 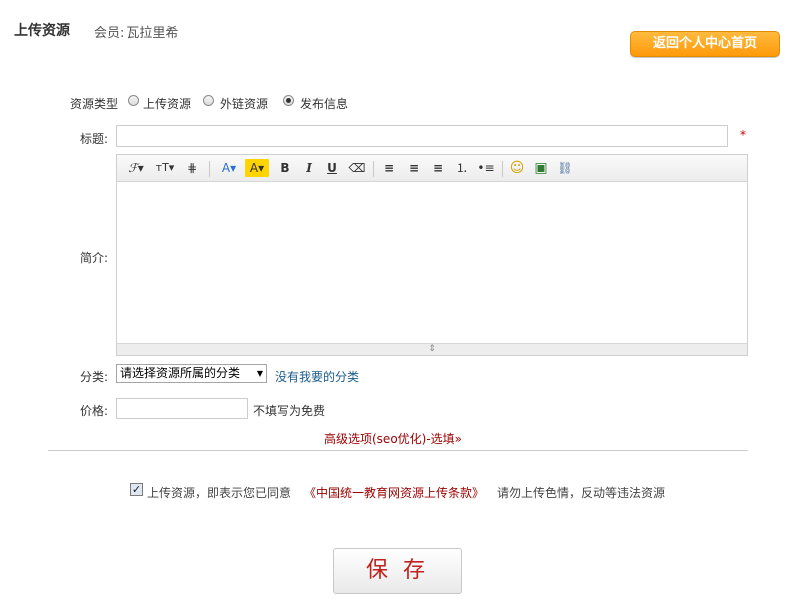 I want to click on resource-type-label: 资源类型, so click(x=94, y=104).